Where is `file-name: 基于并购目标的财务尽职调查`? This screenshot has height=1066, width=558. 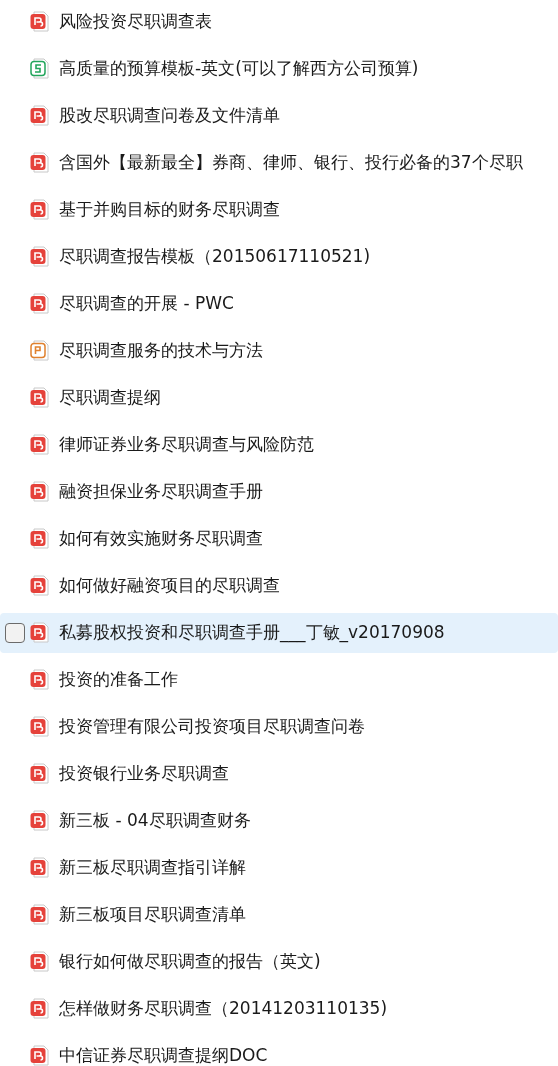
file-name: 基于并购目标的财务尽职调查 is located at coordinates (169, 209).